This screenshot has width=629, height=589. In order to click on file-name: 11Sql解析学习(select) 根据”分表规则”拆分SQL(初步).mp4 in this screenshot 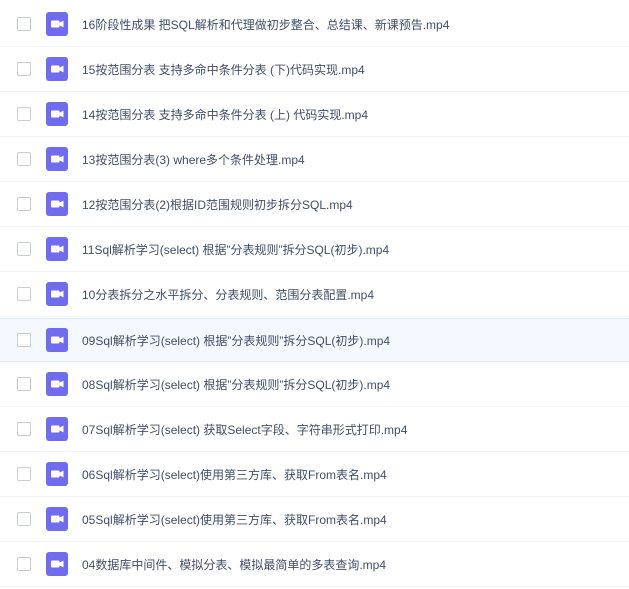, I will do `click(235, 250)`.